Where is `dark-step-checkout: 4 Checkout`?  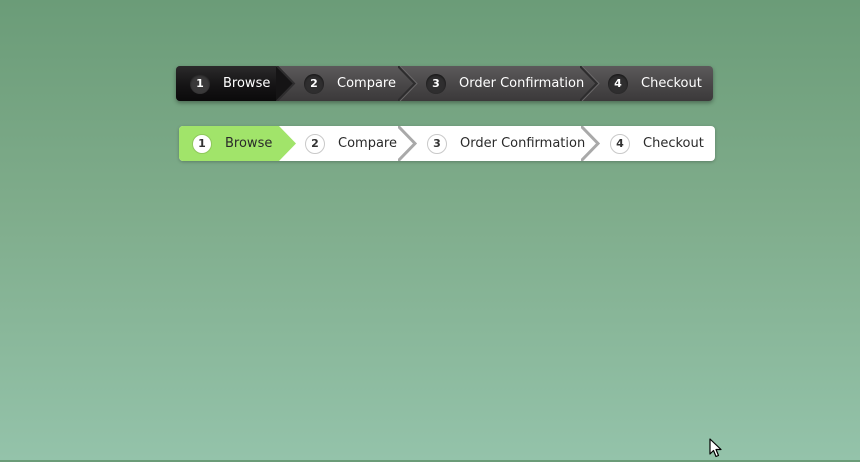 dark-step-checkout: 4 Checkout is located at coordinates (646, 83).